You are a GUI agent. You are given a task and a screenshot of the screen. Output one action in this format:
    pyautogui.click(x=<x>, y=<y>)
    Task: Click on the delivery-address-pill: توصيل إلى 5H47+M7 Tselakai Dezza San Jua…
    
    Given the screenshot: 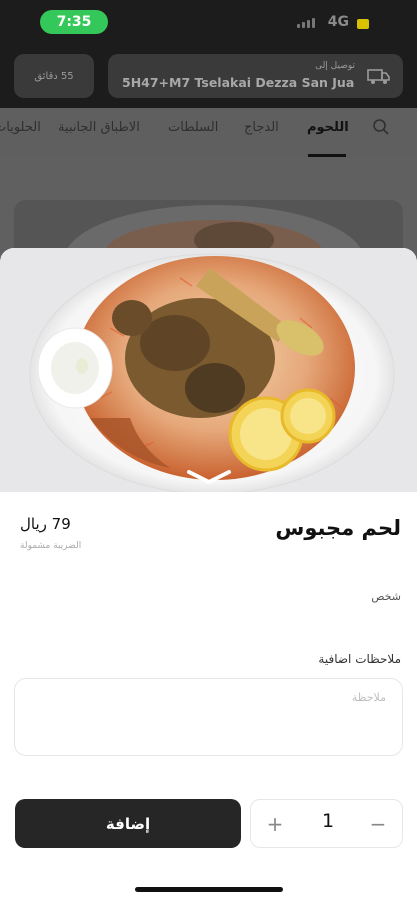 What is the action you would take?
    pyautogui.click(x=255, y=76)
    